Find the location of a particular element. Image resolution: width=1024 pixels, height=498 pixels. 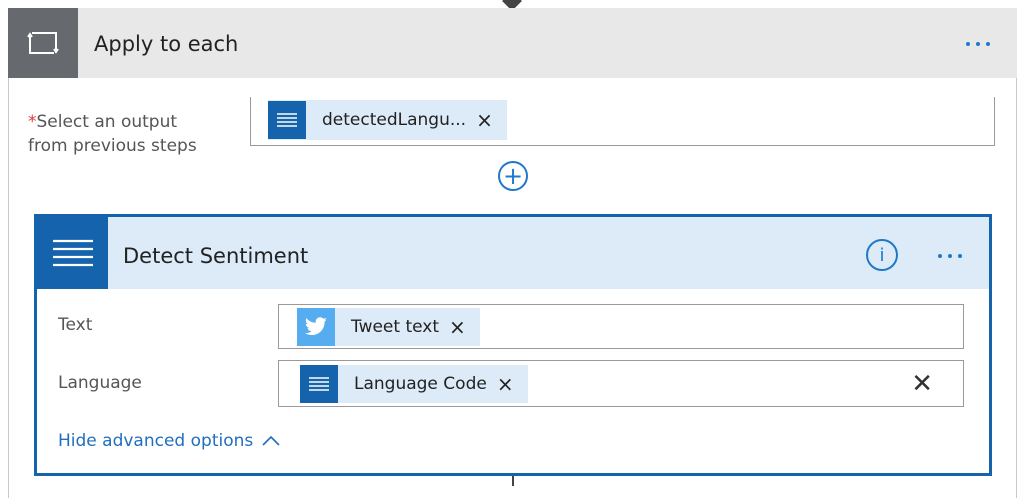

text-field: Tweet text × is located at coordinates (621, 326).